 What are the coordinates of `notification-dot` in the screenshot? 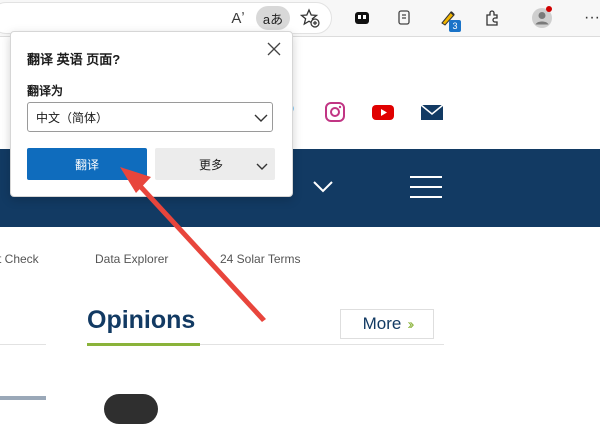 It's located at (549, 9).